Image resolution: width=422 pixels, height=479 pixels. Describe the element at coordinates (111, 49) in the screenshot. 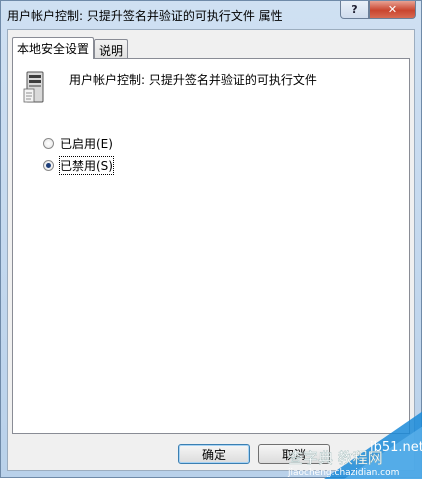

I see `tab-explain: 说明` at that location.